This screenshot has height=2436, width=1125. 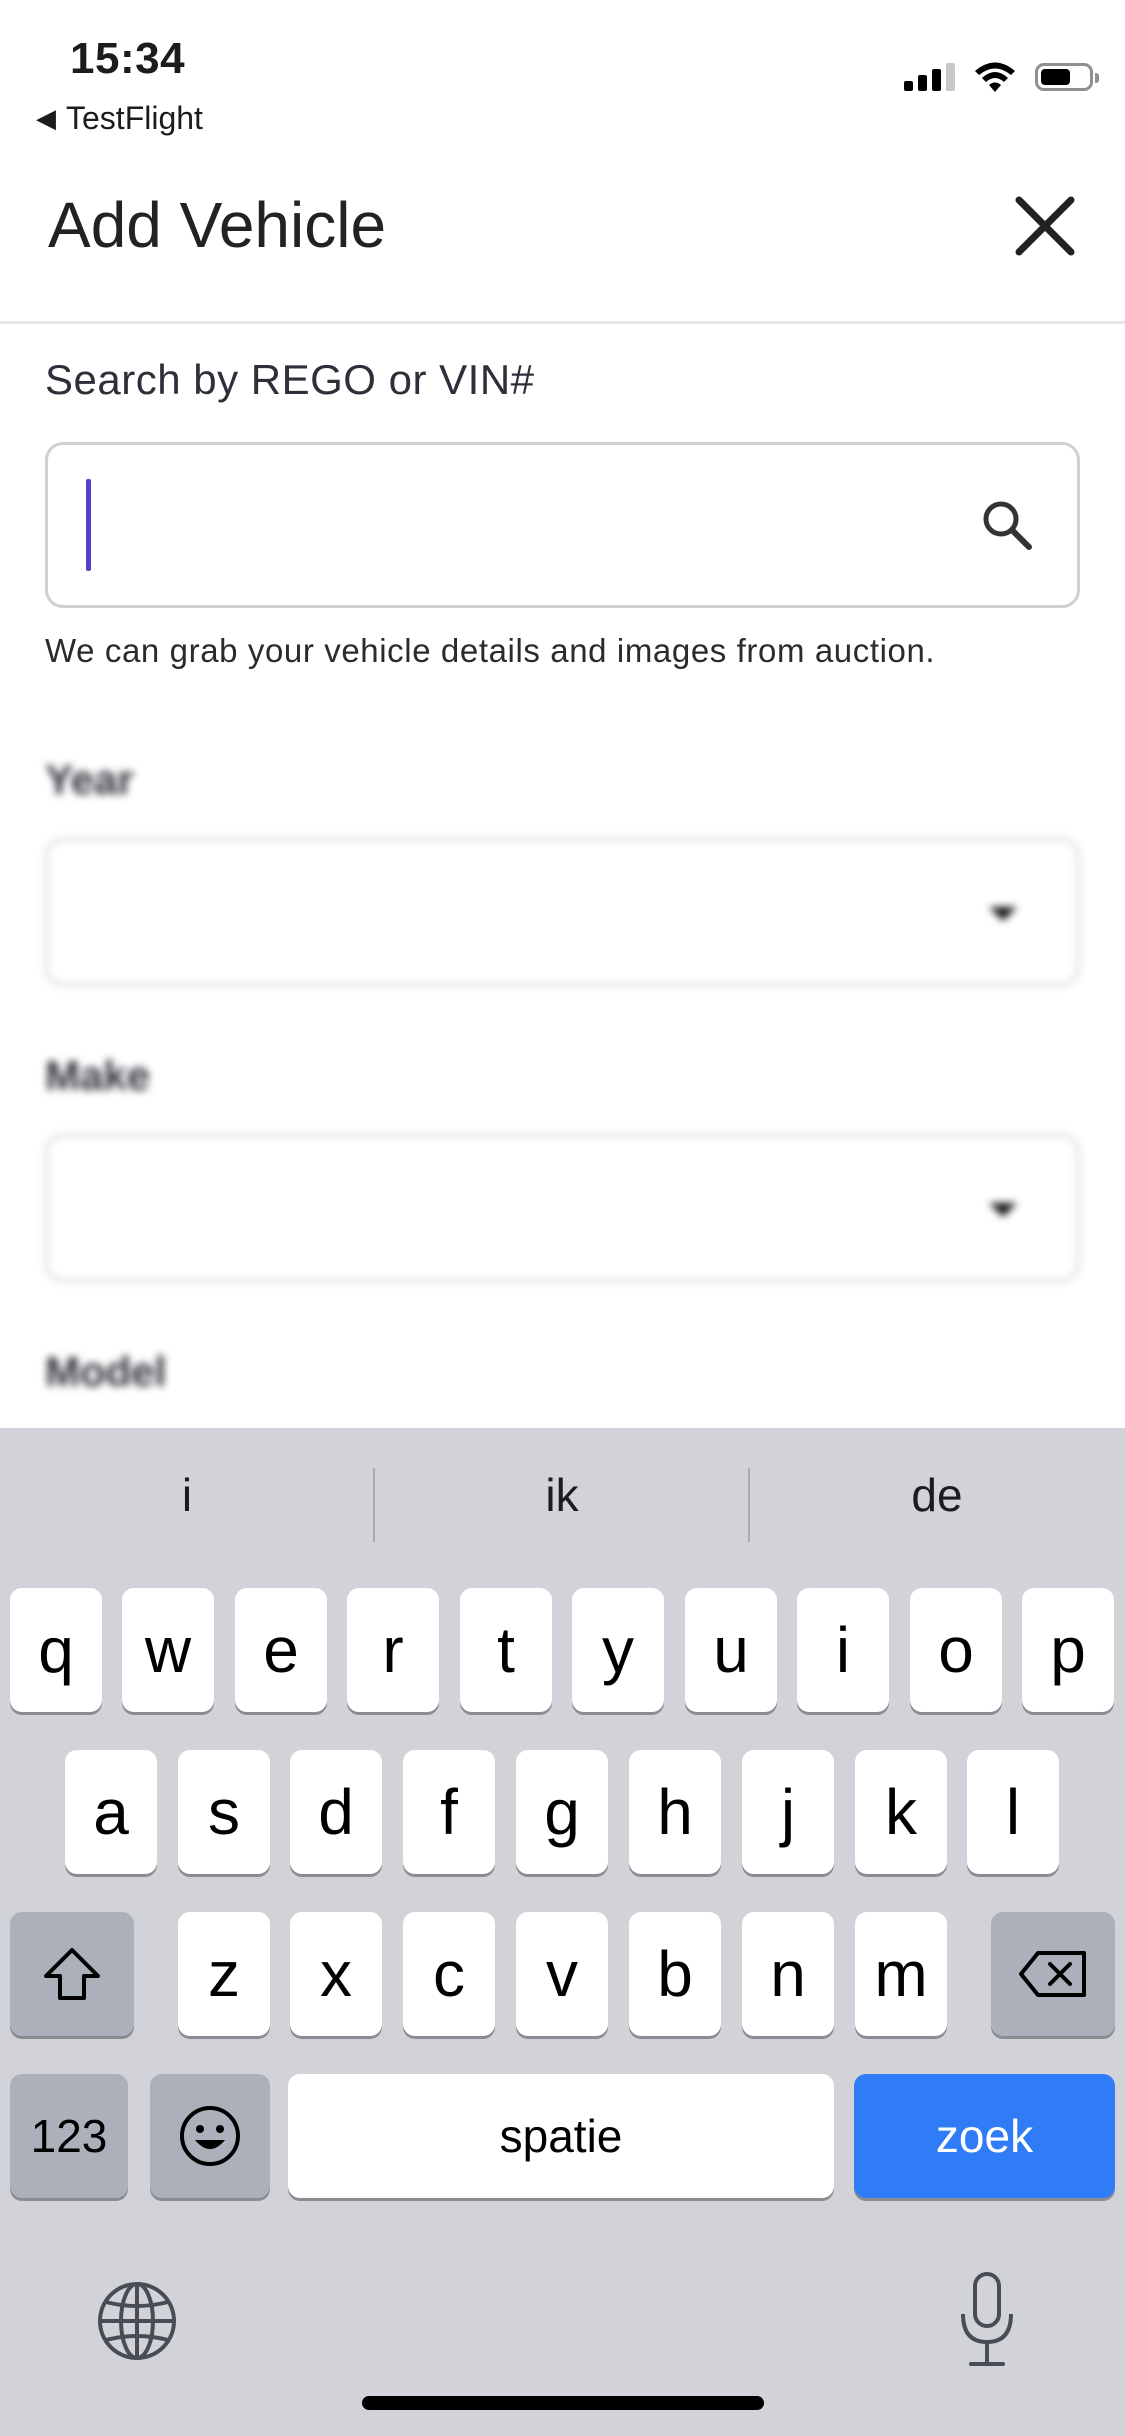 What do you see at coordinates (449, 1974) in the screenshot?
I see `key-c: c` at bounding box center [449, 1974].